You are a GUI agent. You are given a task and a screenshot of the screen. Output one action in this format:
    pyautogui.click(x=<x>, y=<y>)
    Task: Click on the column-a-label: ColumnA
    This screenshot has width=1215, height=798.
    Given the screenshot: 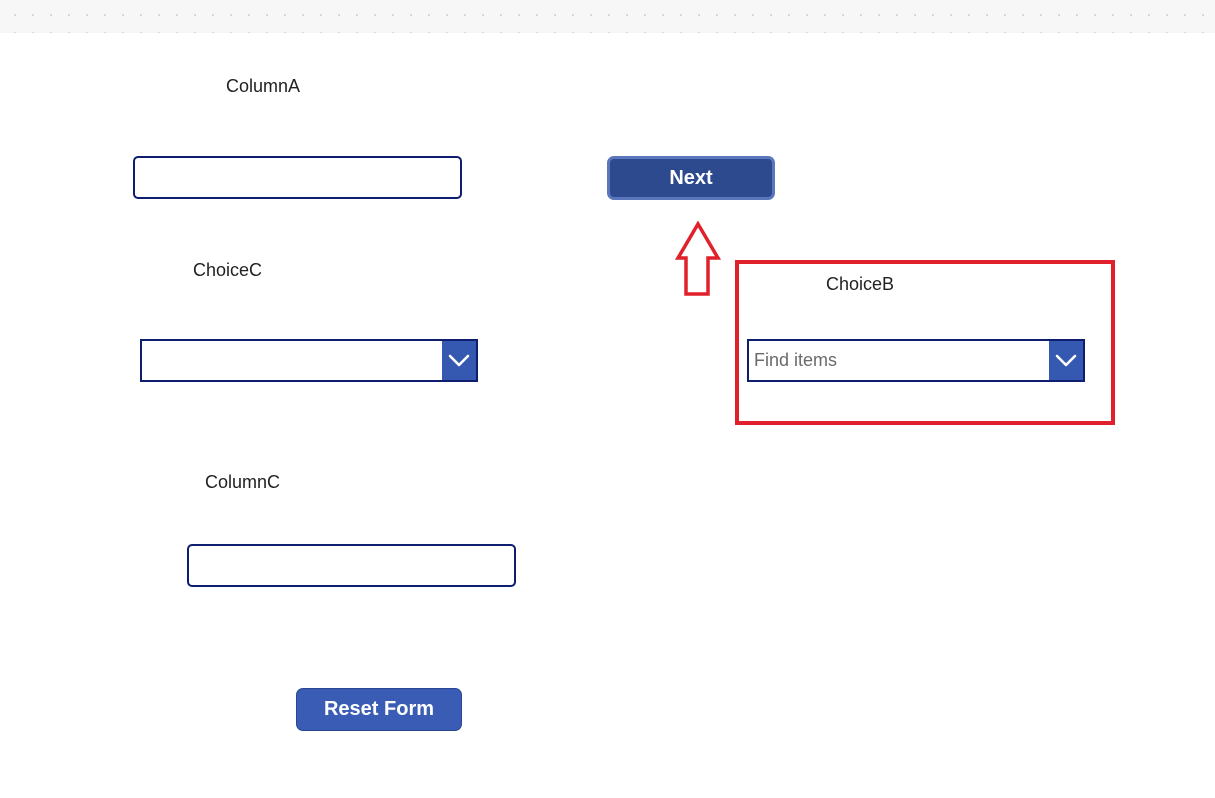 What is the action you would take?
    pyautogui.click(x=263, y=86)
    